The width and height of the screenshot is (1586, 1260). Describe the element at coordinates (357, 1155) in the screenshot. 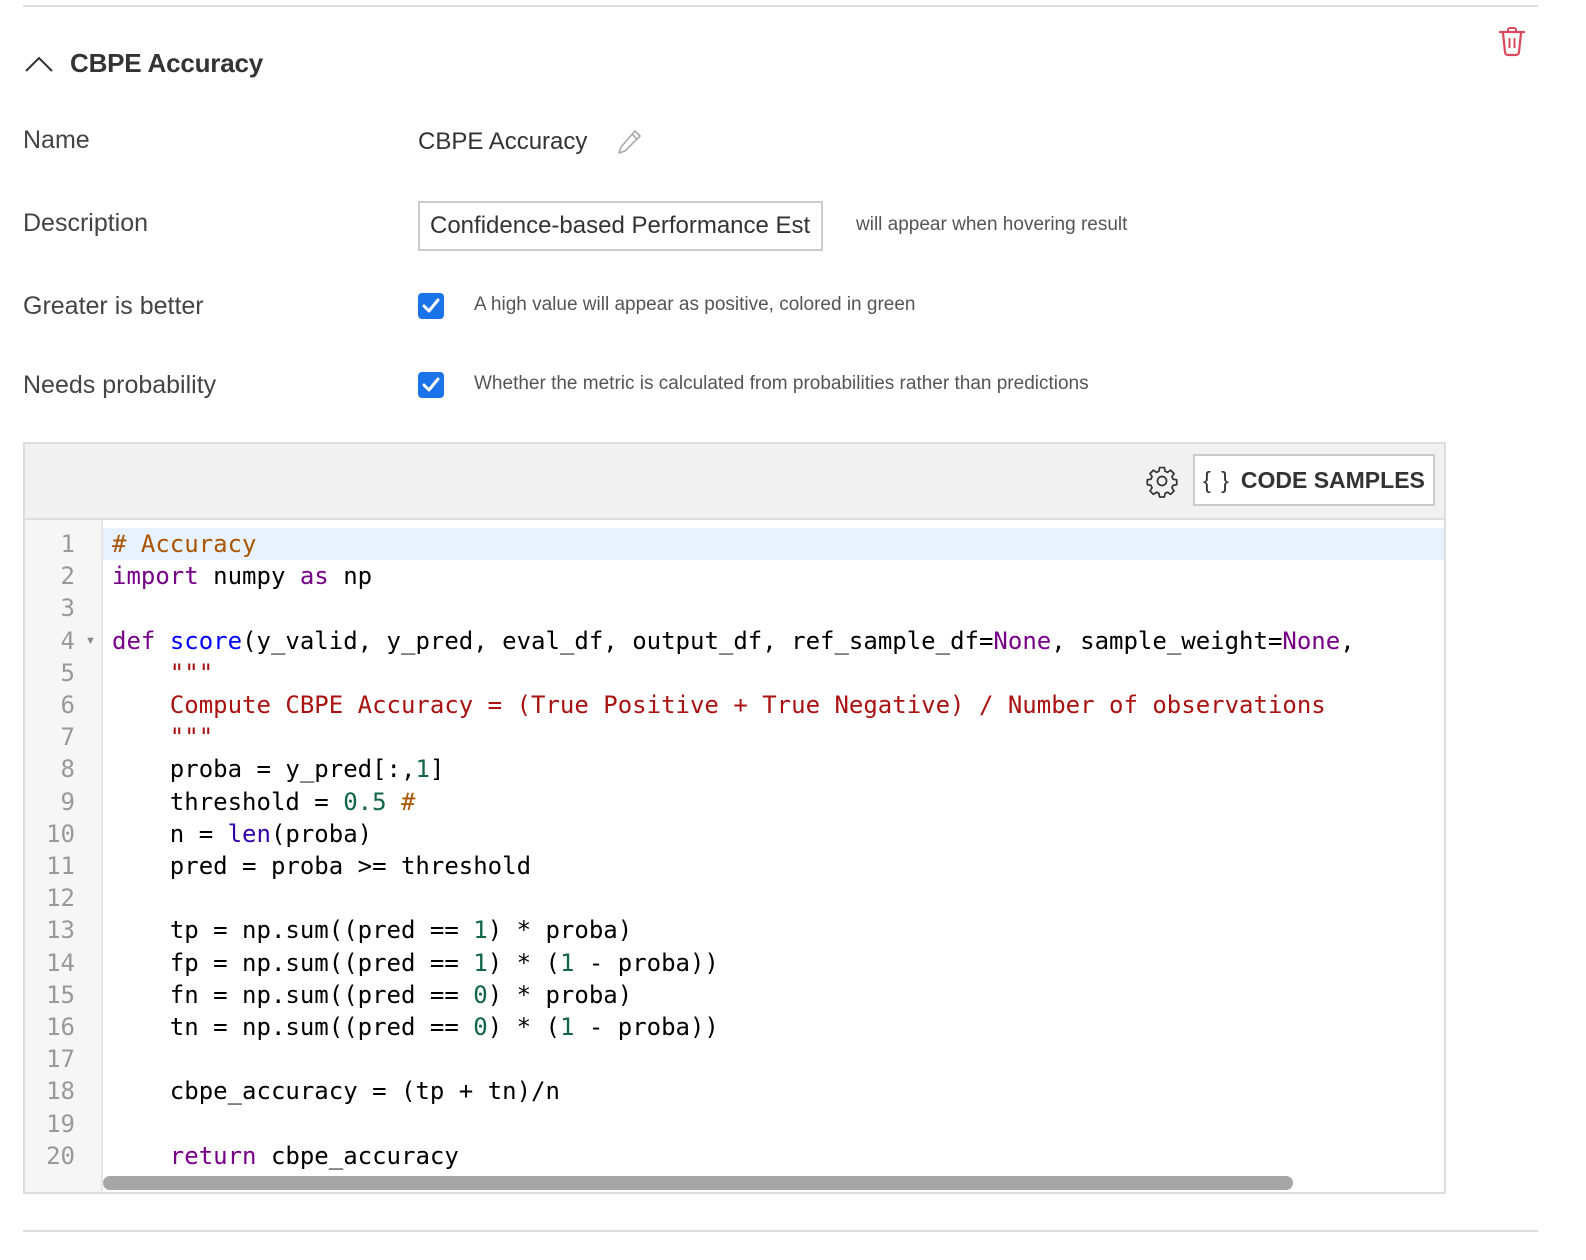

I see `code-token-plain: cbpe_accuracy` at that location.